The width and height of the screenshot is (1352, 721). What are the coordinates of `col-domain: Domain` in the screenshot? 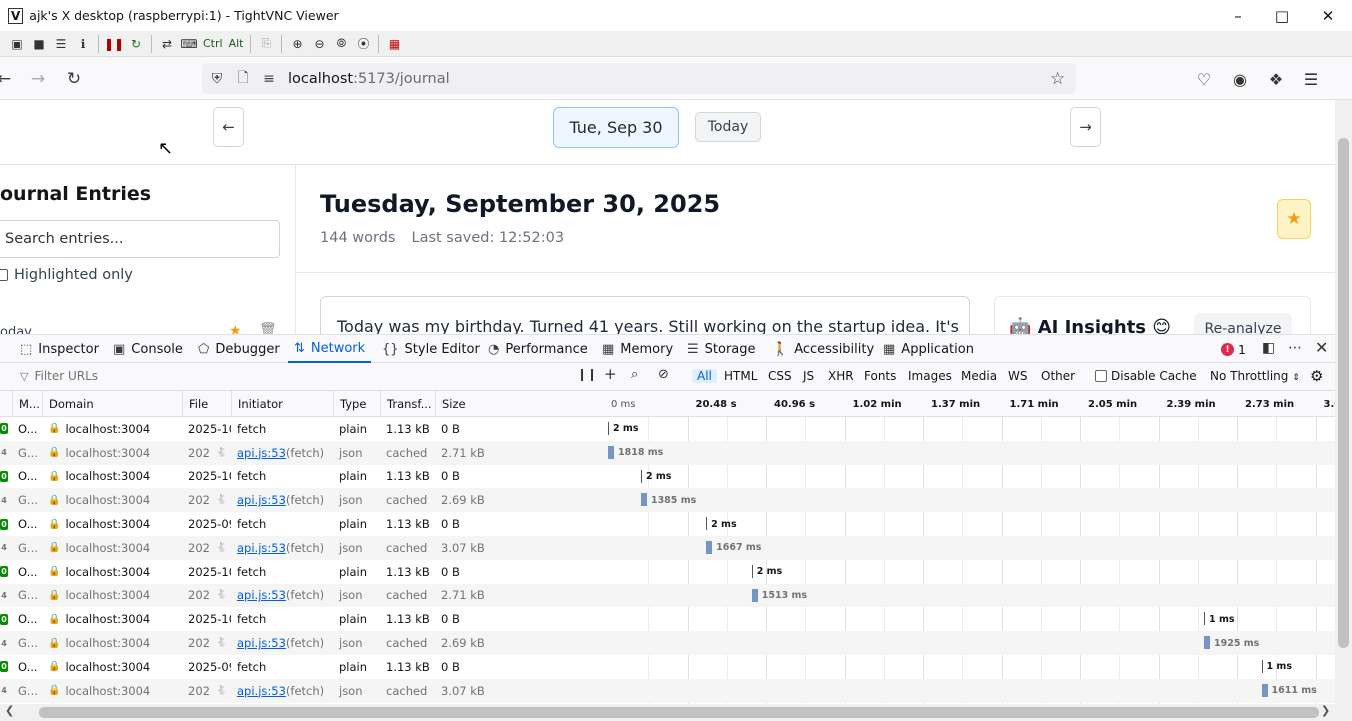 It's located at (112, 404).